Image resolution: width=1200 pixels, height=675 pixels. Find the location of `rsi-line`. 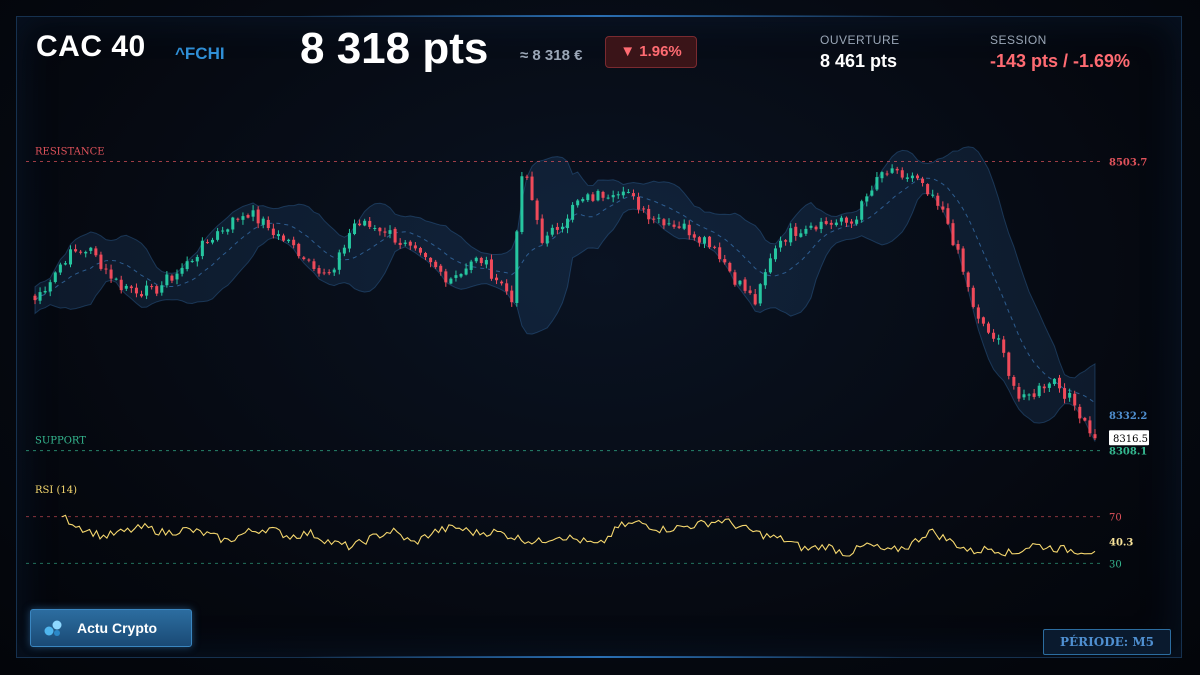

rsi-line is located at coordinates (578, 535).